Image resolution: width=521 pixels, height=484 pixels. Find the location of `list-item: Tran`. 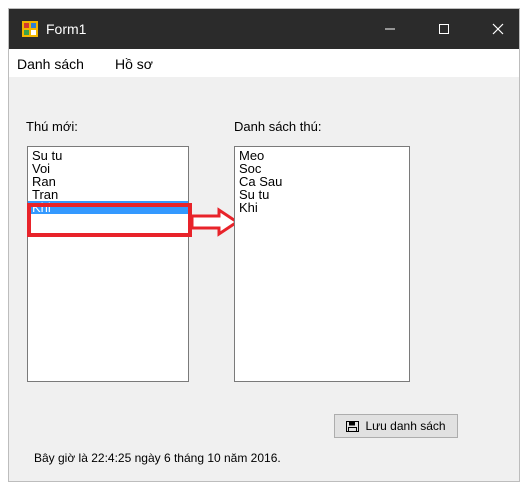

list-item: Tran is located at coordinates (108, 194).